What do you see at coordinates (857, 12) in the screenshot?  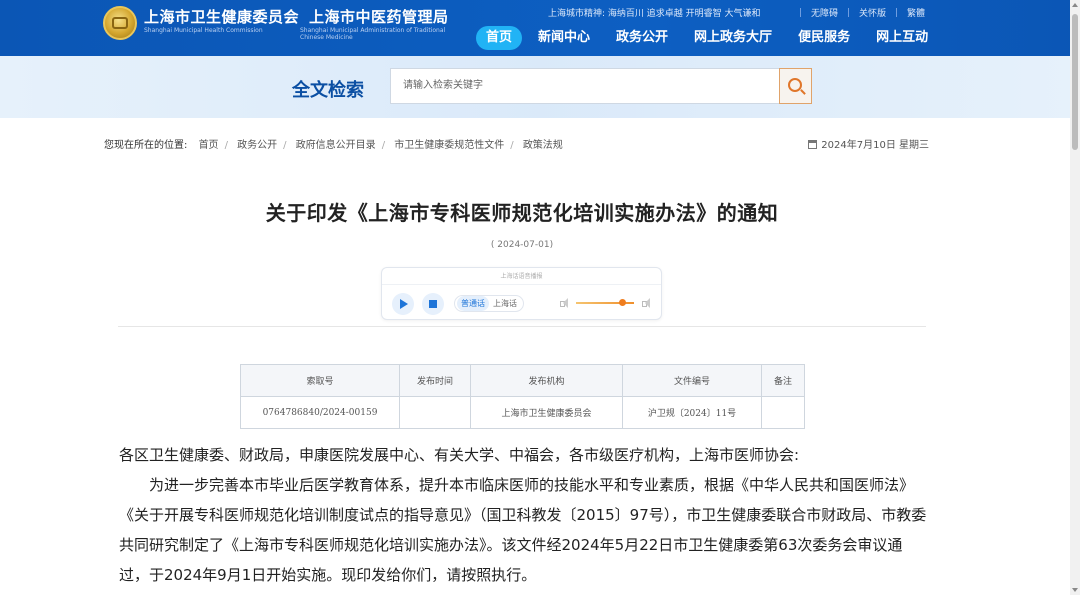 I see `utility-links: 无障碍 关怀版 繁體` at bounding box center [857, 12].